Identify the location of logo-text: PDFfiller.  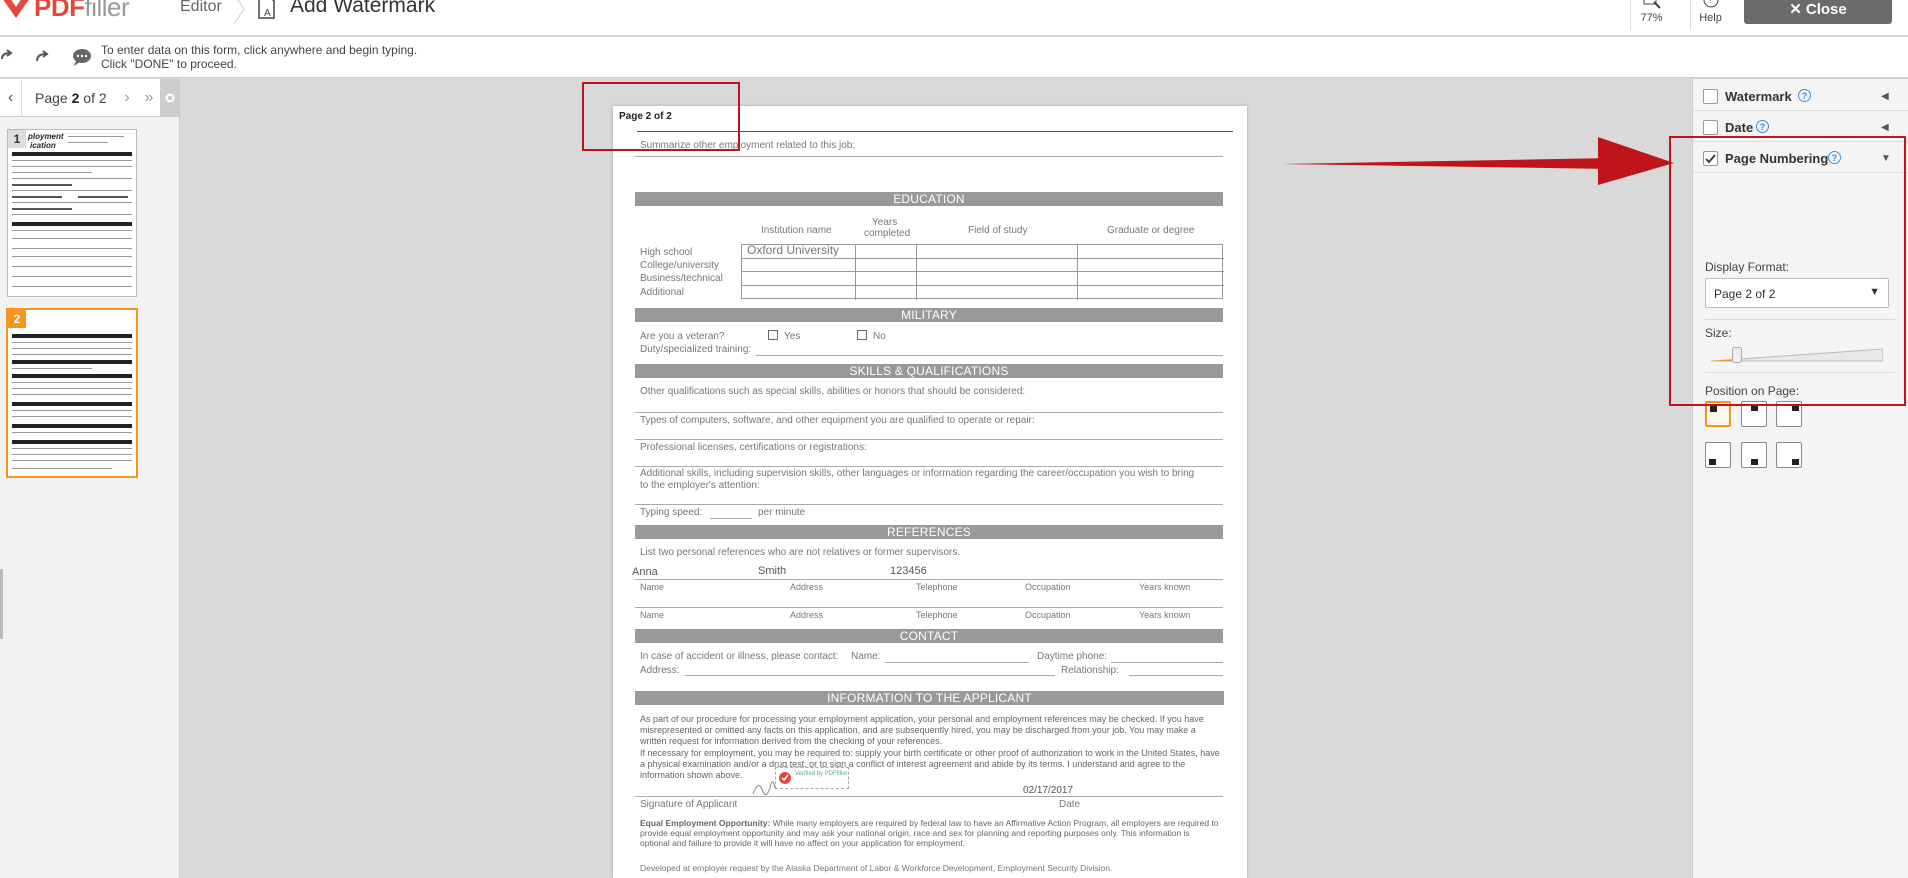
(82, 11).